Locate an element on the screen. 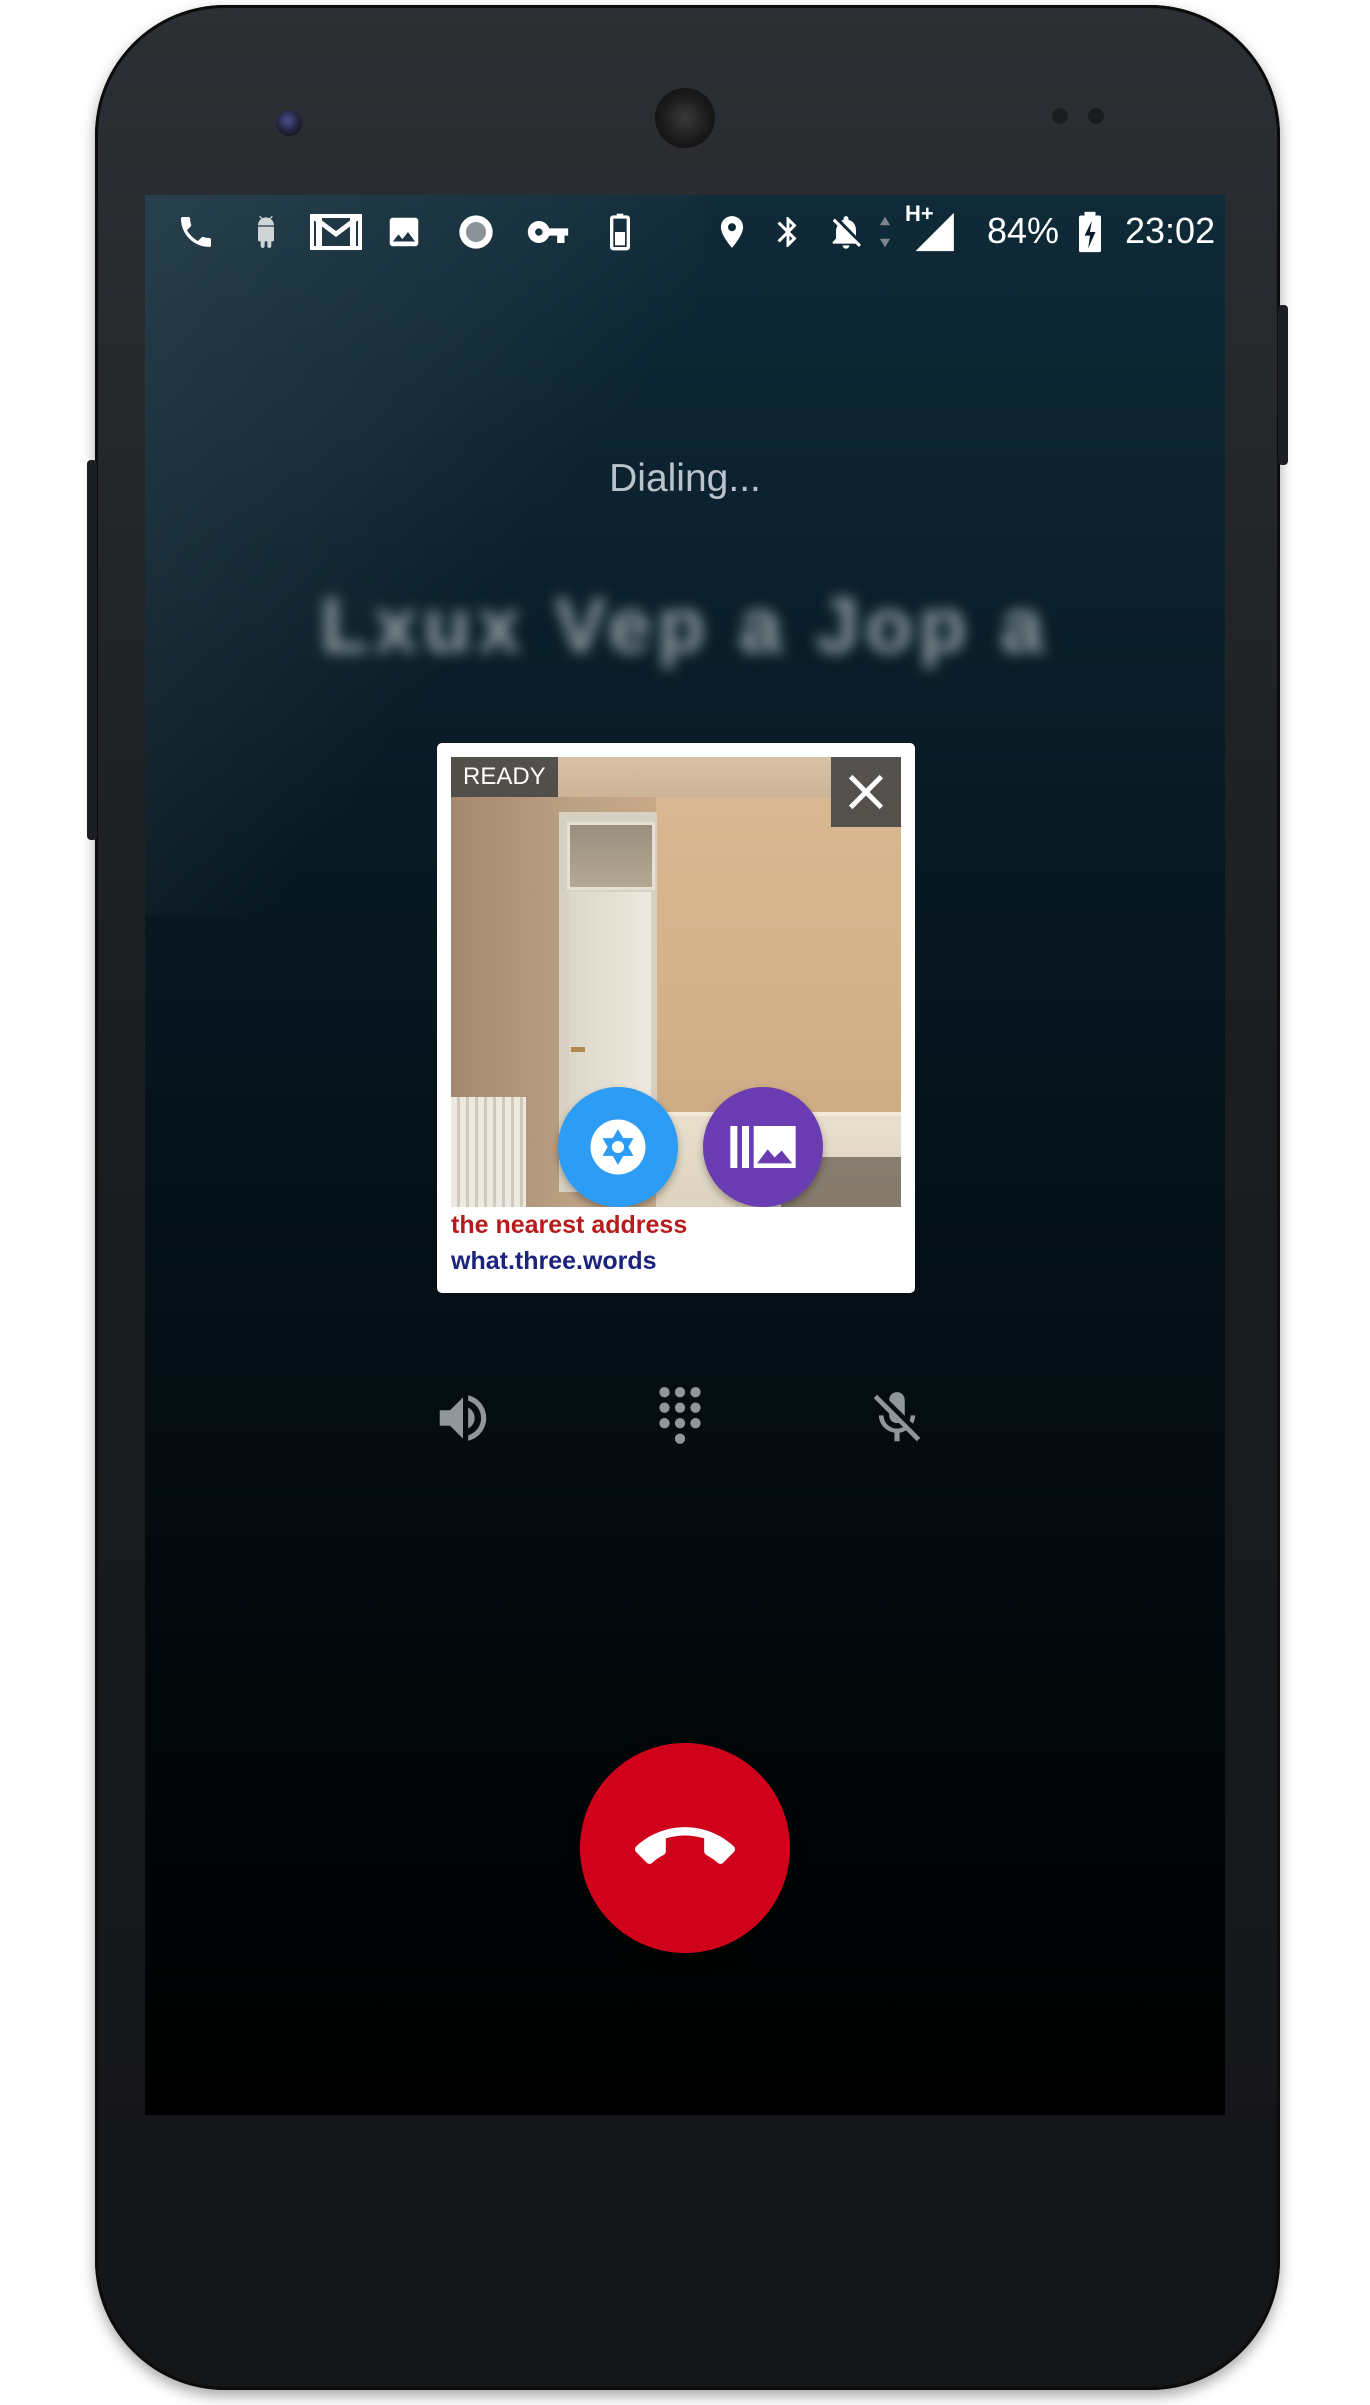 Image resolution: width=1370 pixels, height=2405 pixels. location-icon is located at coordinates (732, 232).